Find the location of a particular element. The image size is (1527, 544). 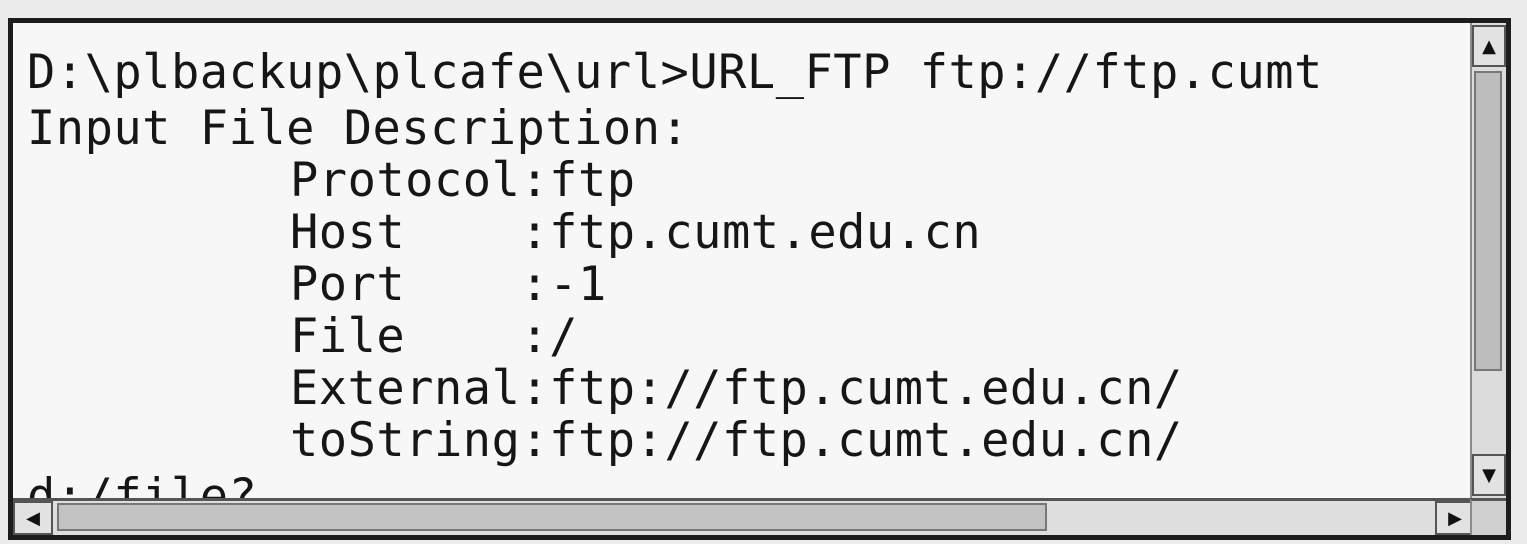

field-key: toString is located at coordinates (405, 440).